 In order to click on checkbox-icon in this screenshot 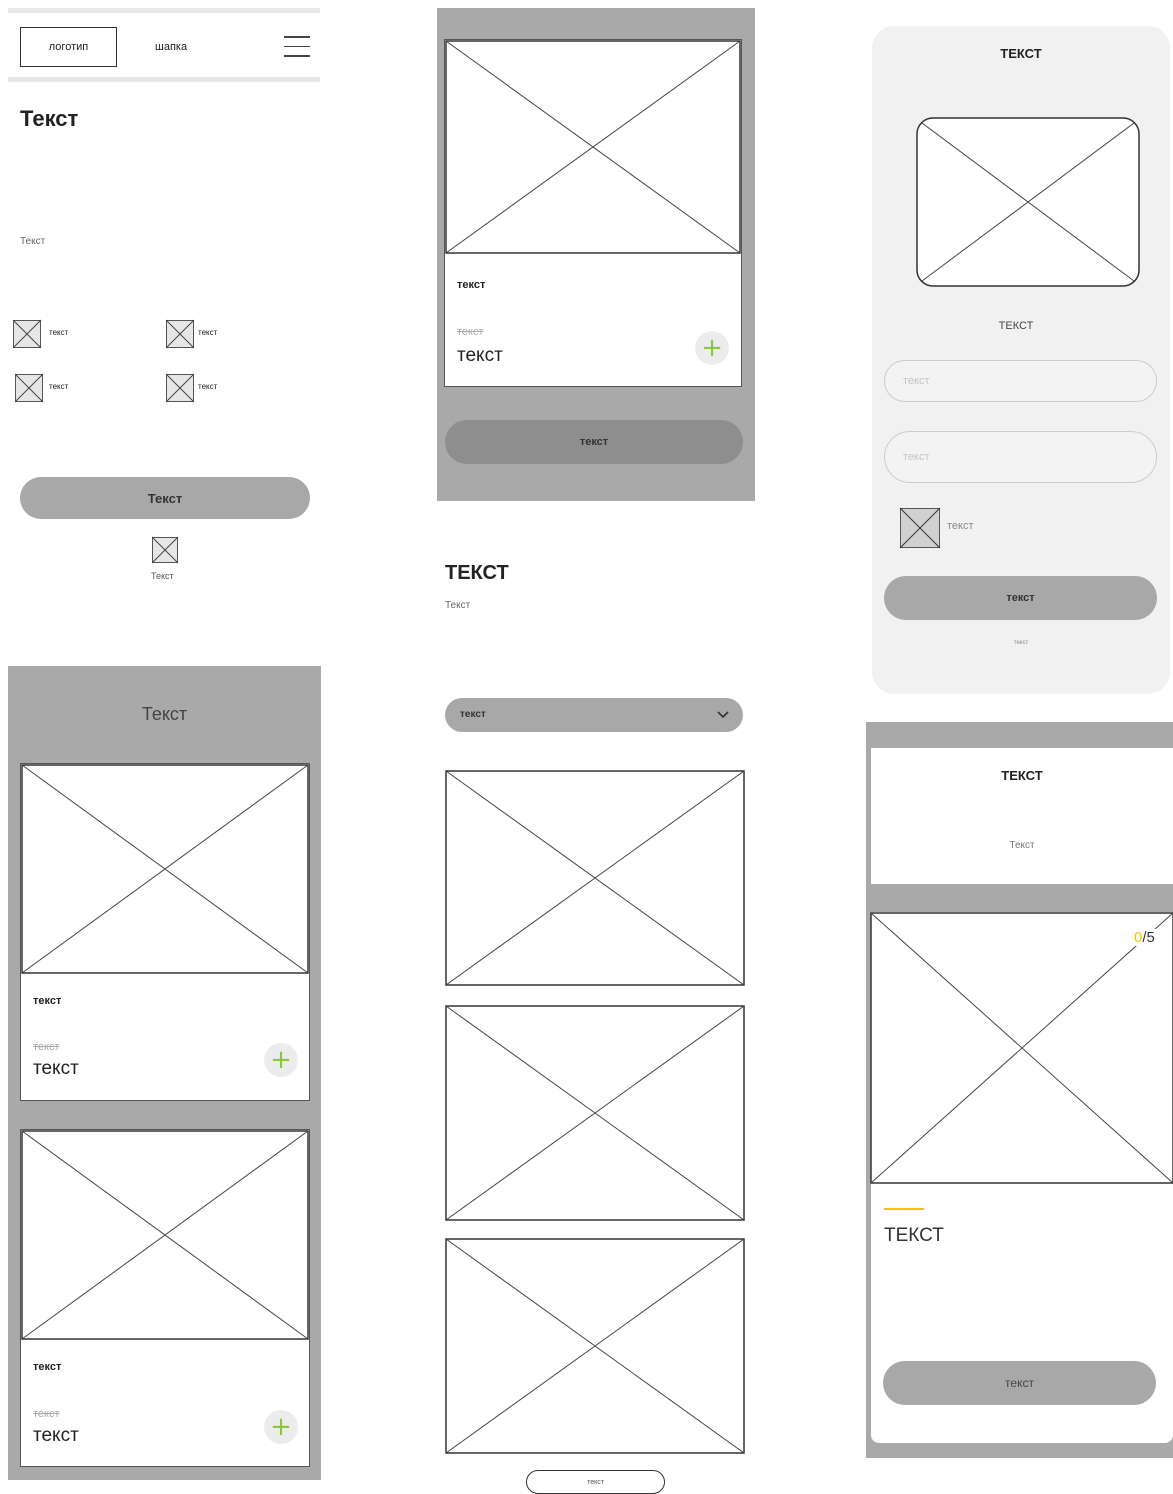, I will do `click(920, 528)`.